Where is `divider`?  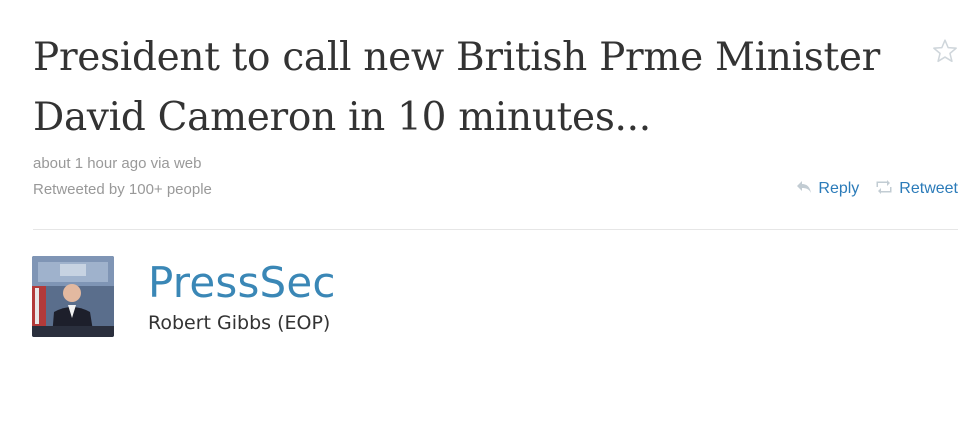
divider is located at coordinates (495, 229).